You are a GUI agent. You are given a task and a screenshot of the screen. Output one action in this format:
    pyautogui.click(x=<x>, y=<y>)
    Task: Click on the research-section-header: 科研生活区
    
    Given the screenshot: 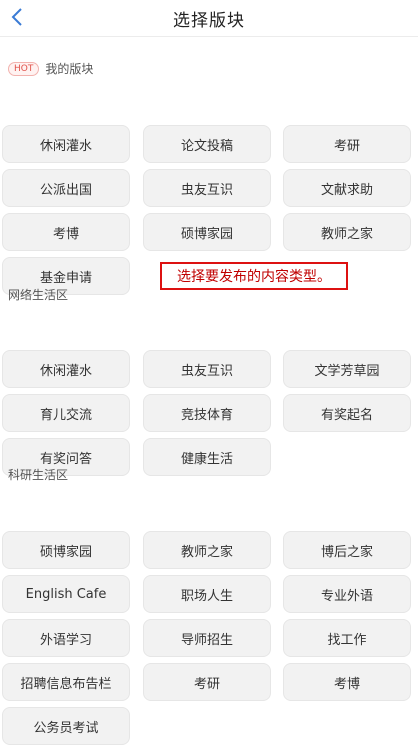 What is the action you would take?
    pyautogui.click(x=38, y=474)
    